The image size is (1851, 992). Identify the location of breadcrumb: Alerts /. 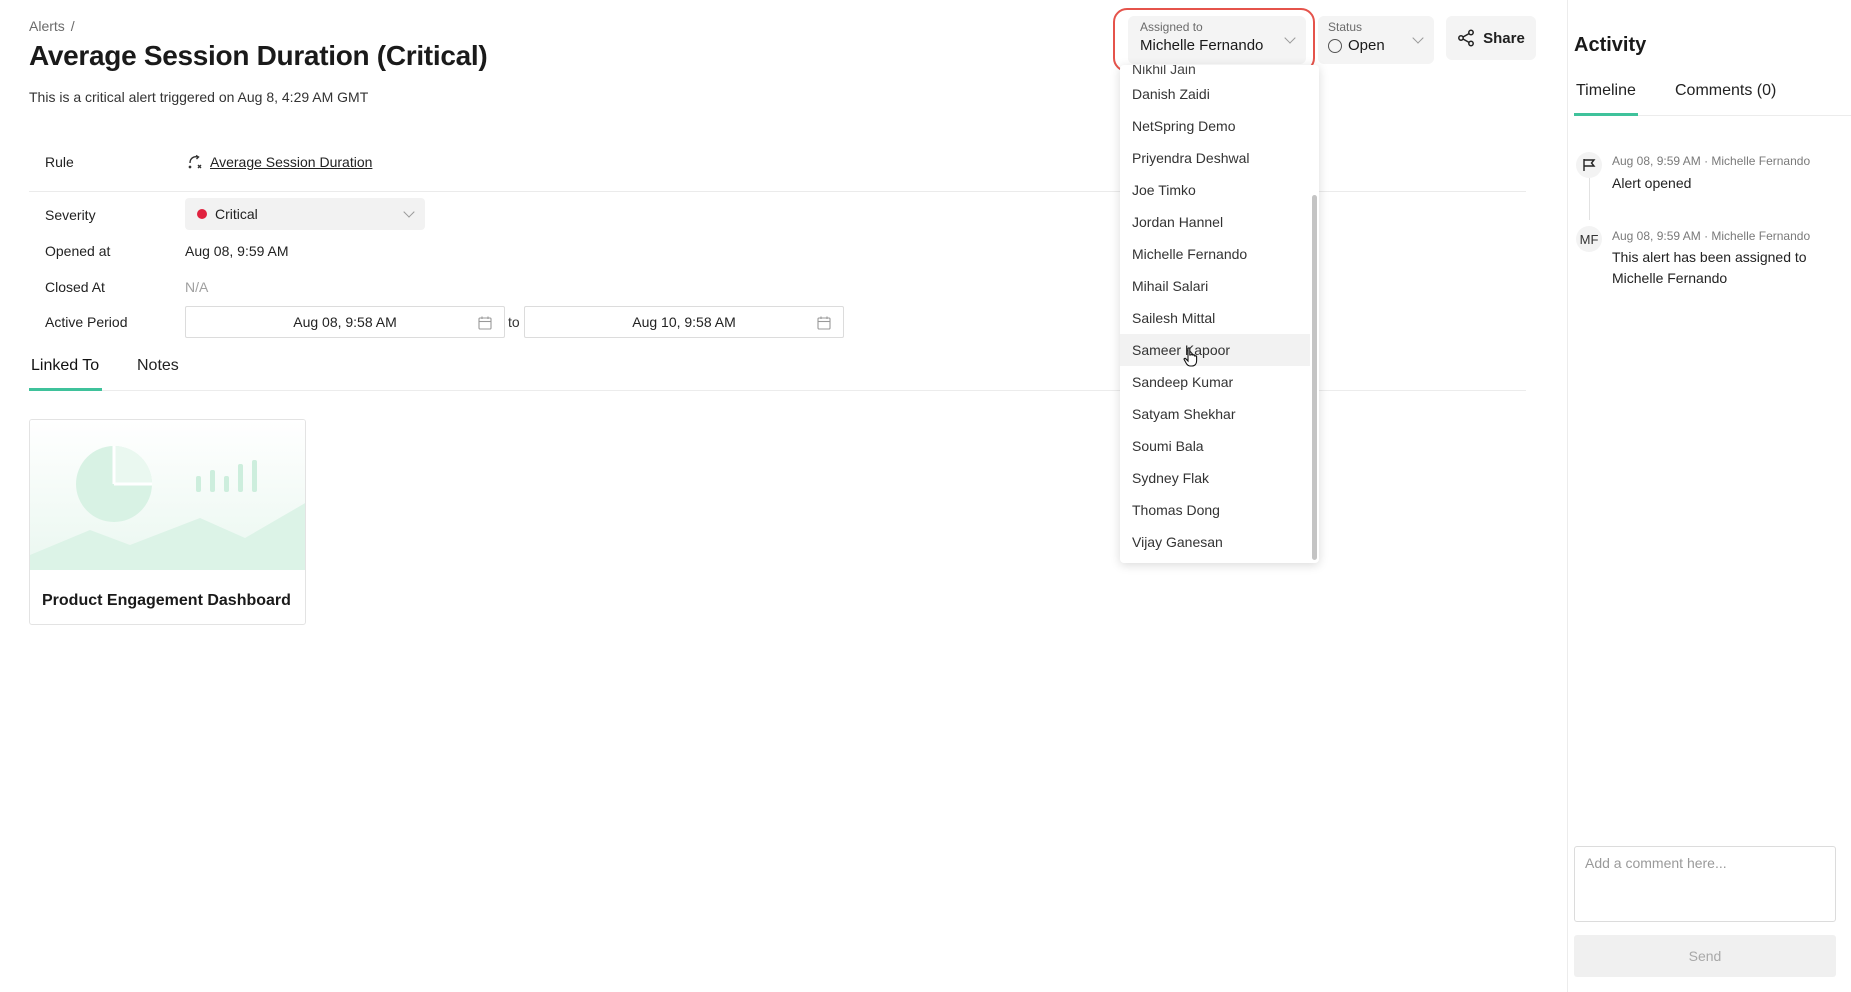
(52, 26).